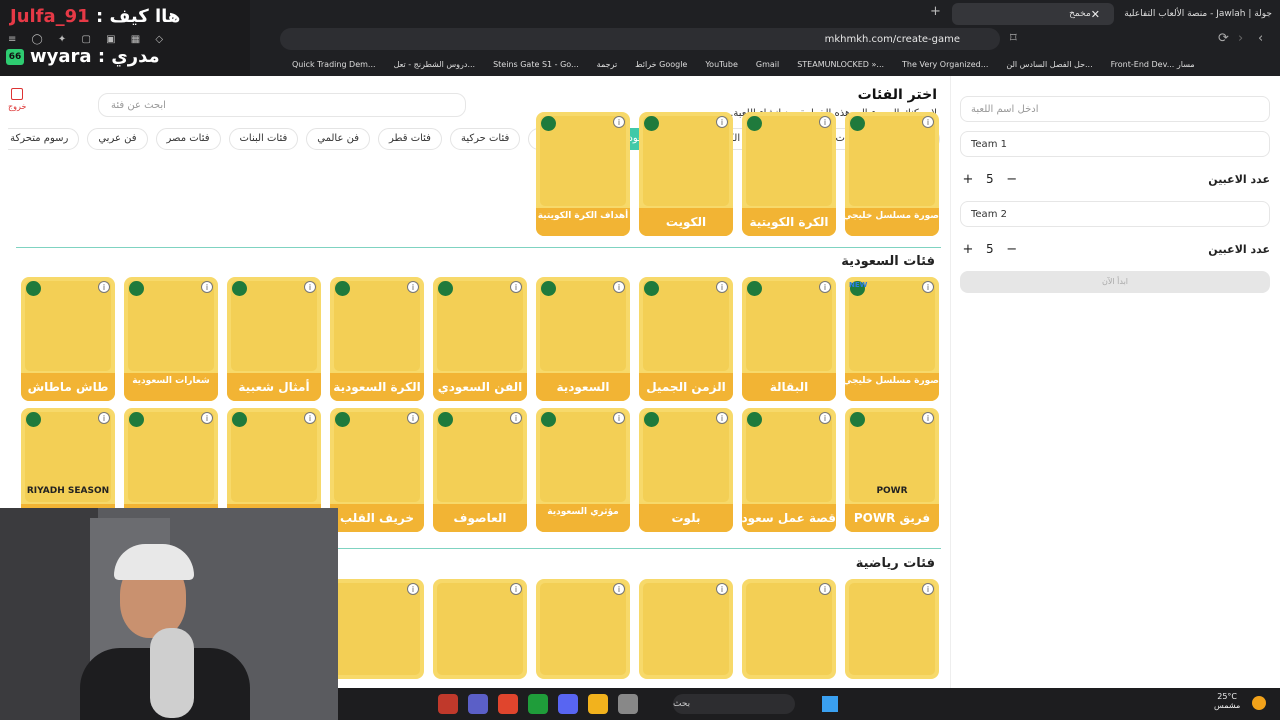 This screenshot has width=1280, height=720. What do you see at coordinates (568, 704) in the screenshot?
I see `discord-icon` at bounding box center [568, 704].